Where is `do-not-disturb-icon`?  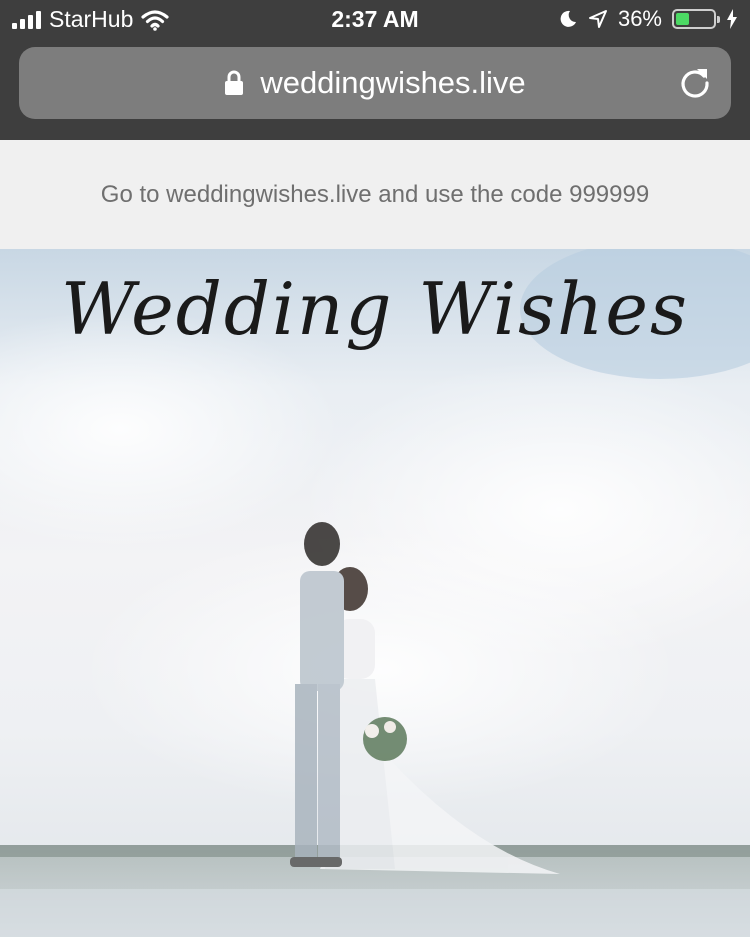
do-not-disturb-icon is located at coordinates (568, 18).